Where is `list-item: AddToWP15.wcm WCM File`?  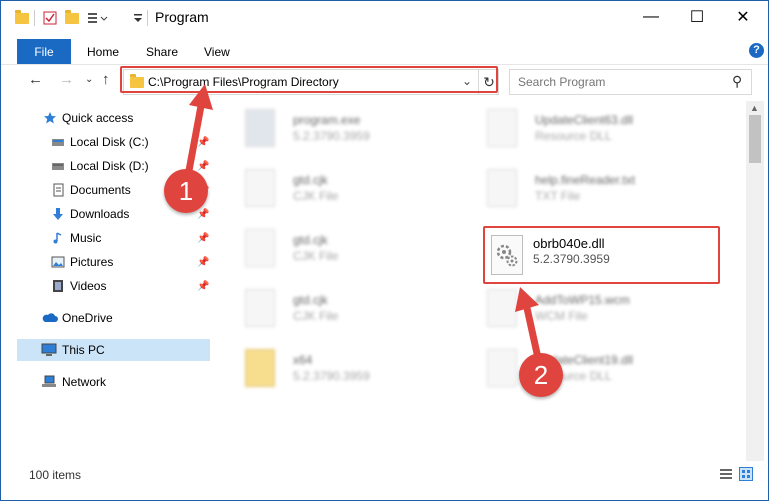 list-item: AddToWP15.wcm WCM File is located at coordinates (590, 308).